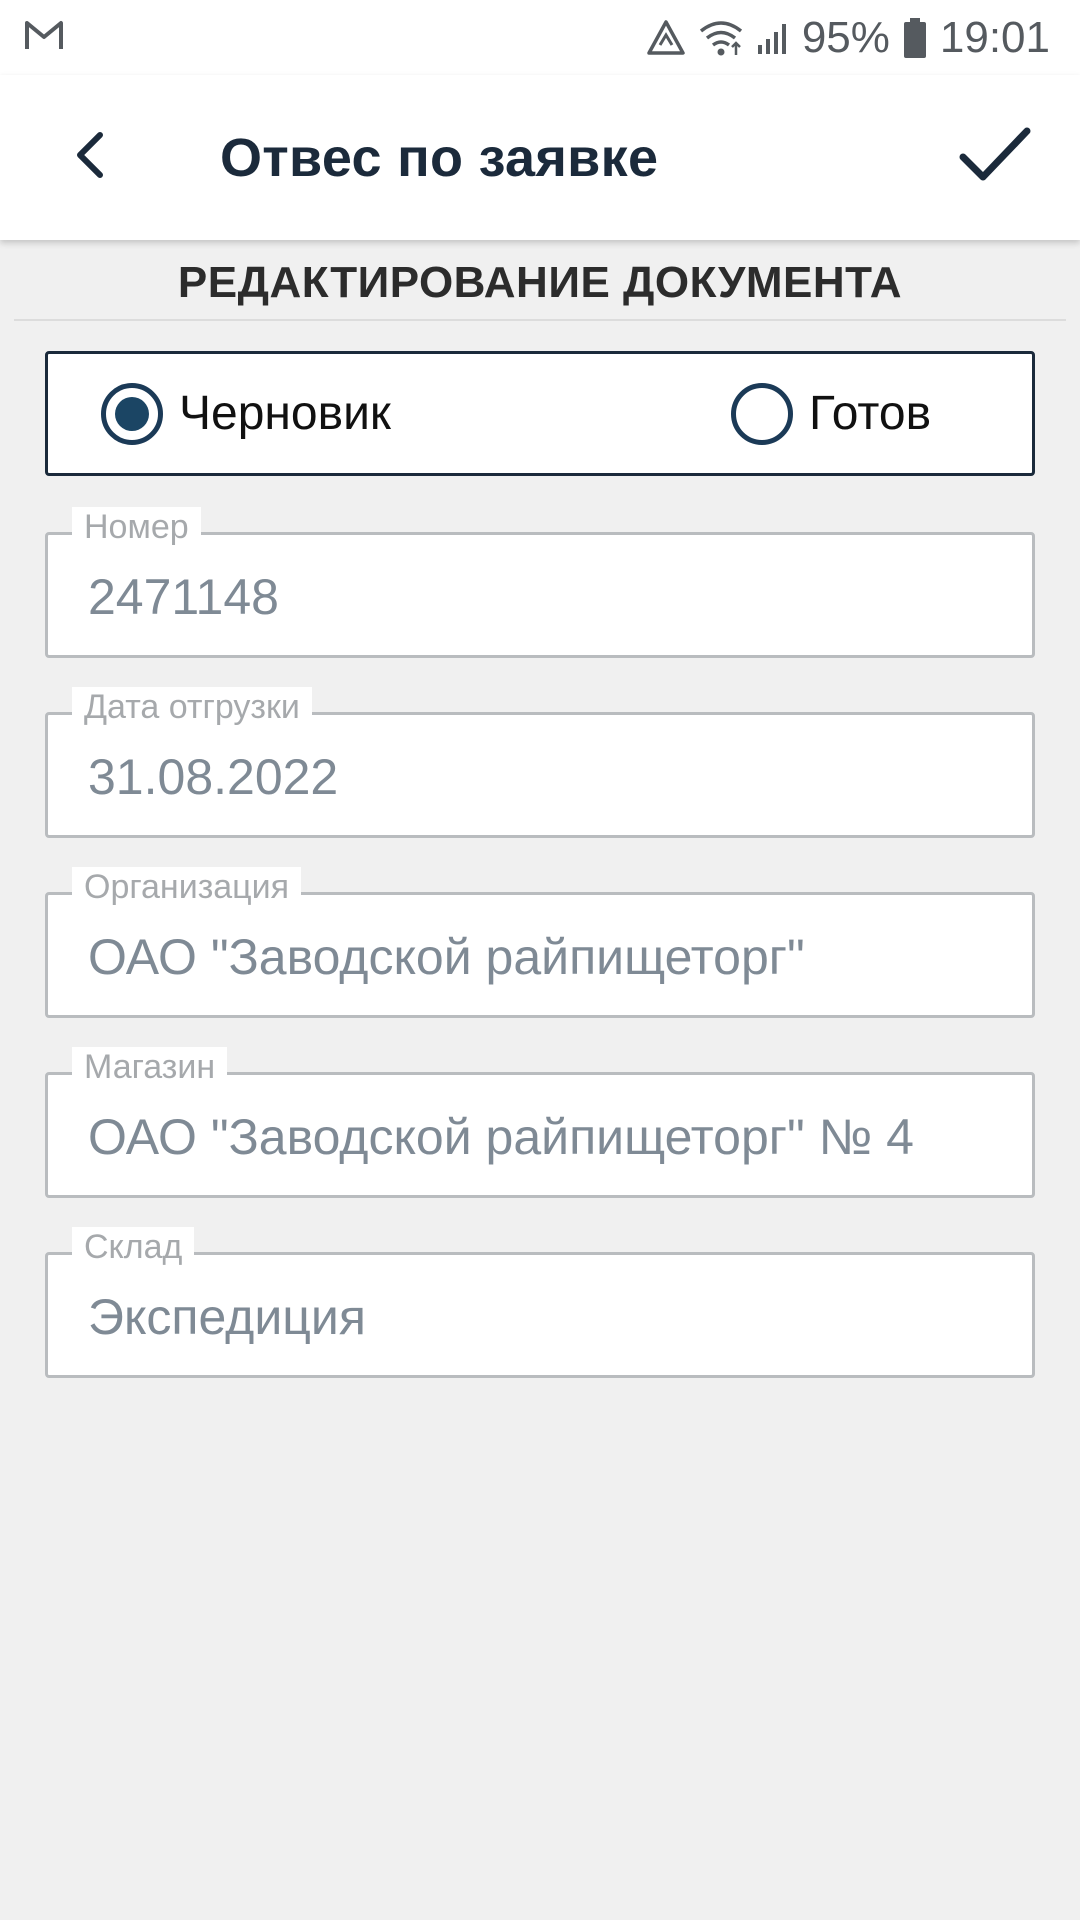 The width and height of the screenshot is (1080, 1920). What do you see at coordinates (773, 38) in the screenshot?
I see `cell-signal-icon` at bounding box center [773, 38].